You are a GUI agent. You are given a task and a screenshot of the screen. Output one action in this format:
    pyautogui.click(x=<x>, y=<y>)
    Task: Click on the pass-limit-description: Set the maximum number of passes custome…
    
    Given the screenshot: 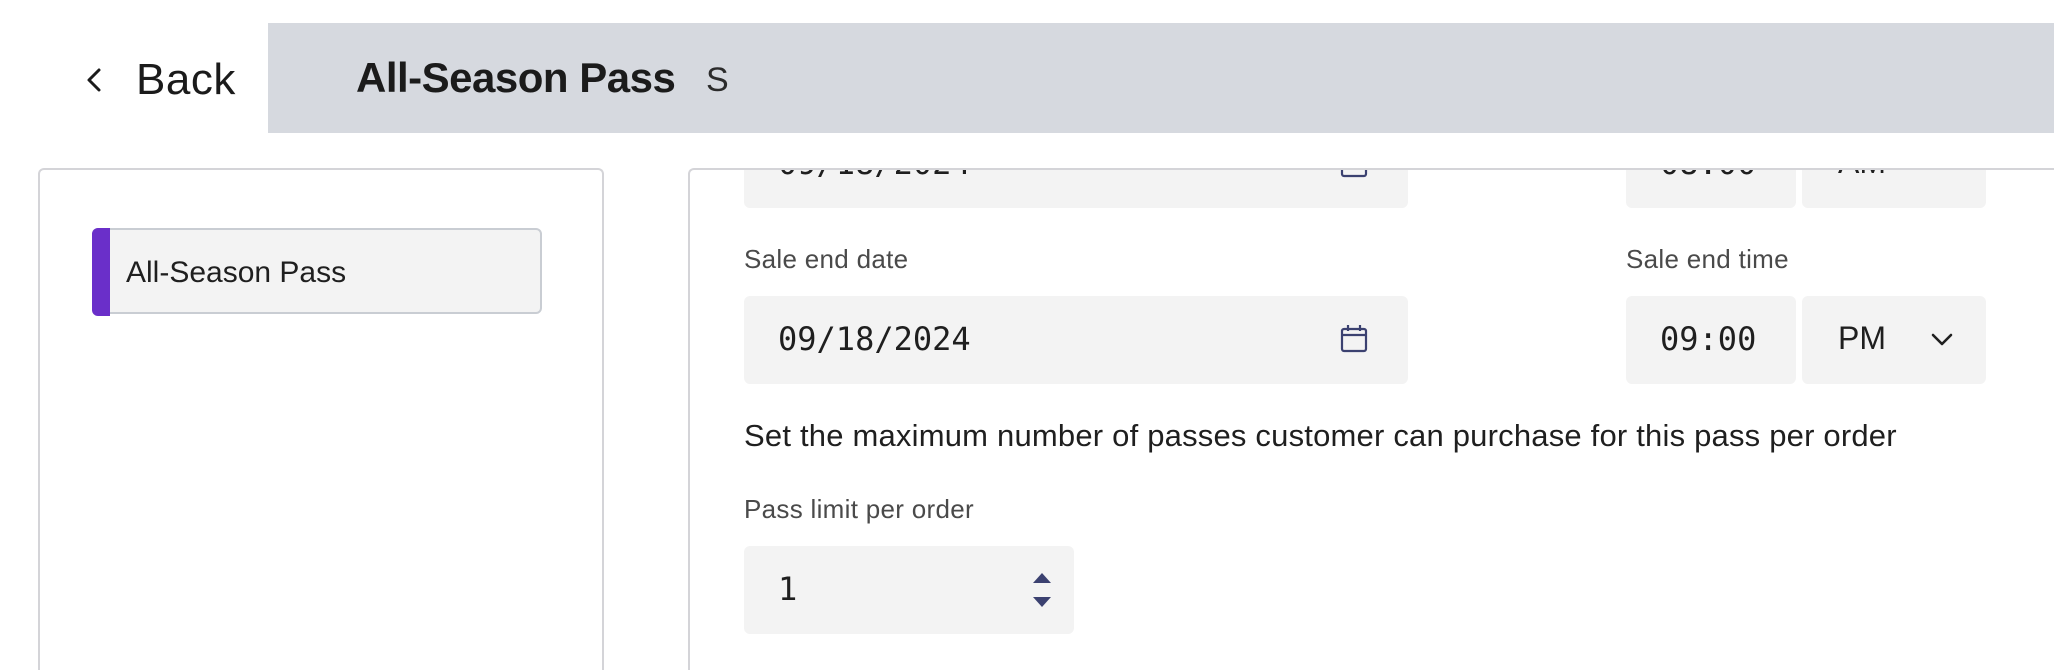 What is the action you would take?
    pyautogui.click(x=1320, y=435)
    